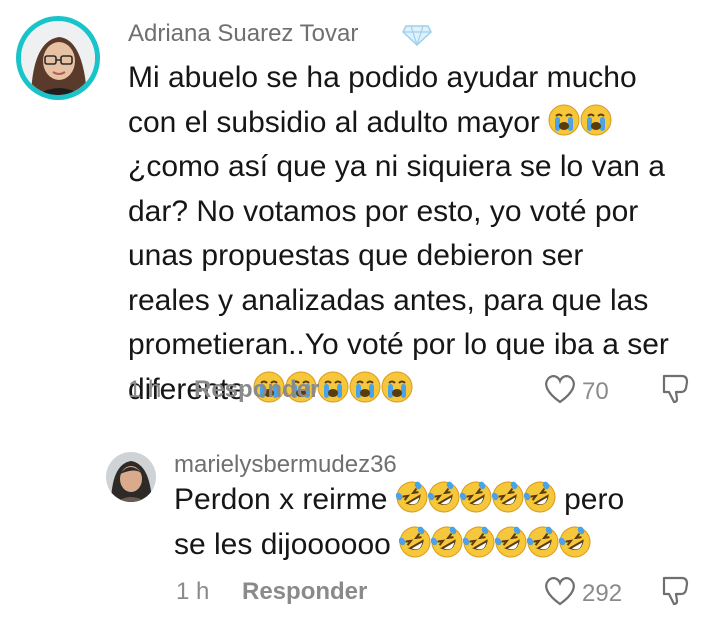 Image resolution: width=720 pixels, height=631 pixels. What do you see at coordinates (243, 34) in the screenshot?
I see `comment-username: Adriana Suarez Tovar` at bounding box center [243, 34].